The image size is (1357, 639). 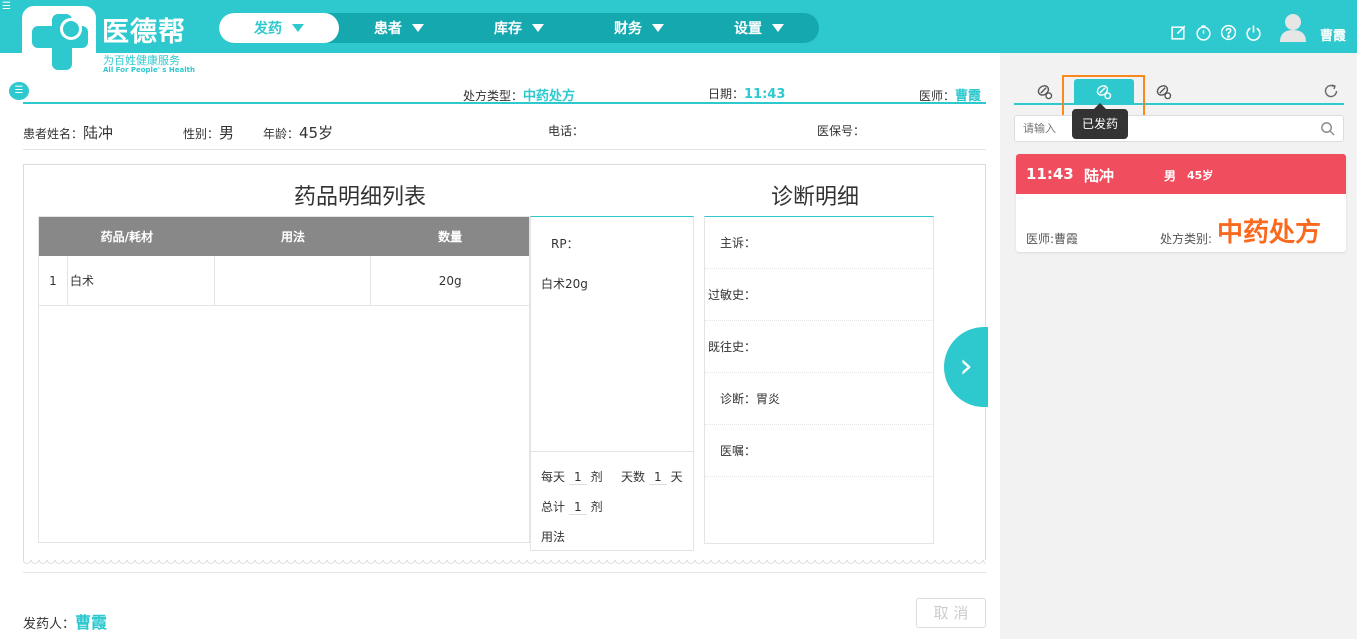 I want to click on main-nav: 发药 患者 库存 财务 设置, so click(x=519, y=28).